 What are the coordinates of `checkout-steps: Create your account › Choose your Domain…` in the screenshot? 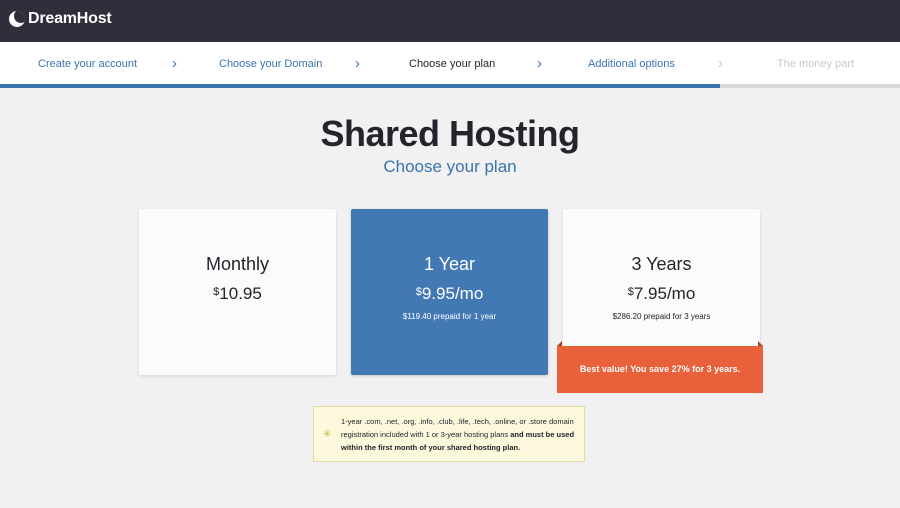 It's located at (450, 65).